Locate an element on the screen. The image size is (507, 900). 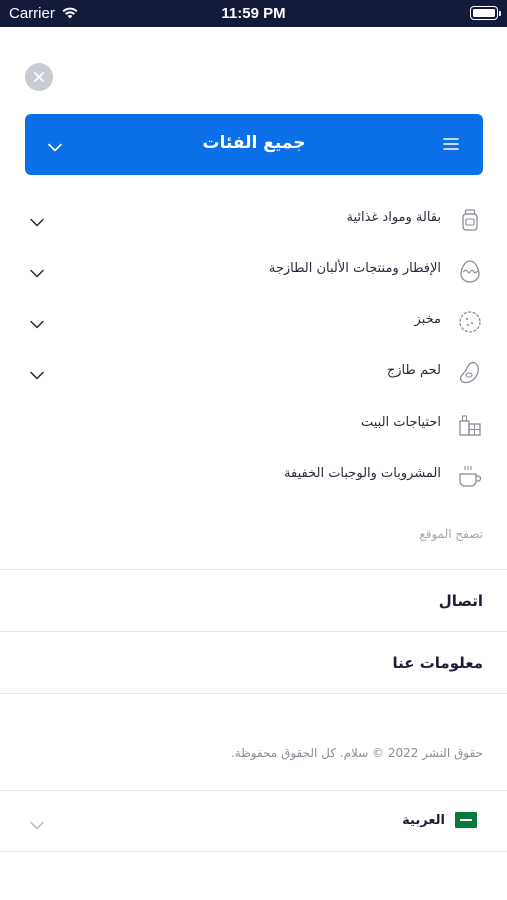
category-item-grocery: بقالة ومواد غذائية is located at coordinates (254, 219).